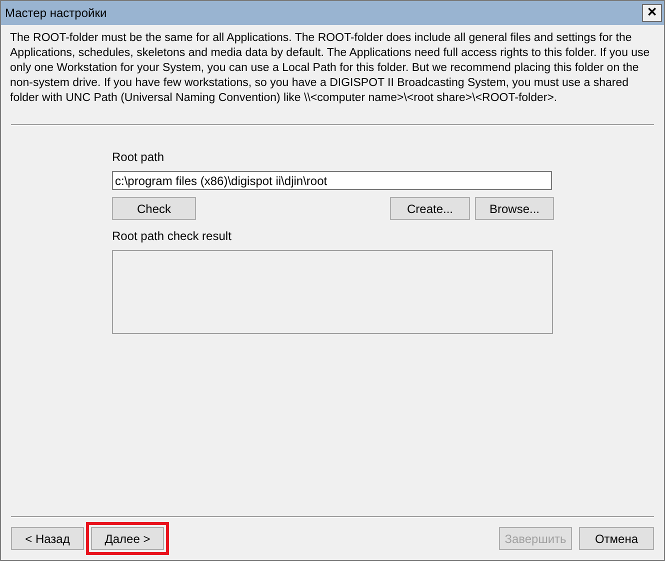  I want to click on description-text: The ROOT-folder must be the same for all Applications. The ROOT-folder does include all general files and settings for the Applications, schedules, skeletons and media data by default. The Applications need full access rights to this folder. If you use only one Workstation for your System, you can use a Local Path for this folder. But we recommend placing this folder on the non-system drive. If you have few workstations, so you have a DIGISPOT II Broadcasting System, you must use a shared folder with UNC Path (Universal Naming Convention) like \\<computer name>\<root share>\<ROOT-folder>., so click(330, 68).